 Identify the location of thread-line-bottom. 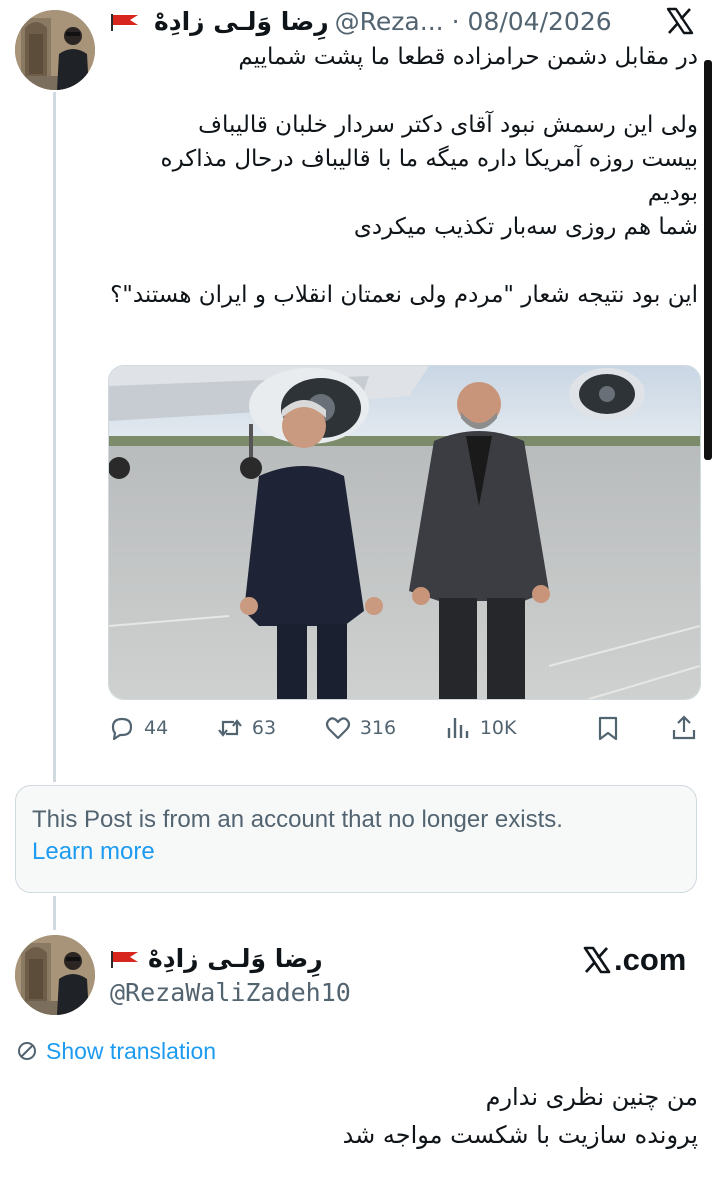
(54, 913).